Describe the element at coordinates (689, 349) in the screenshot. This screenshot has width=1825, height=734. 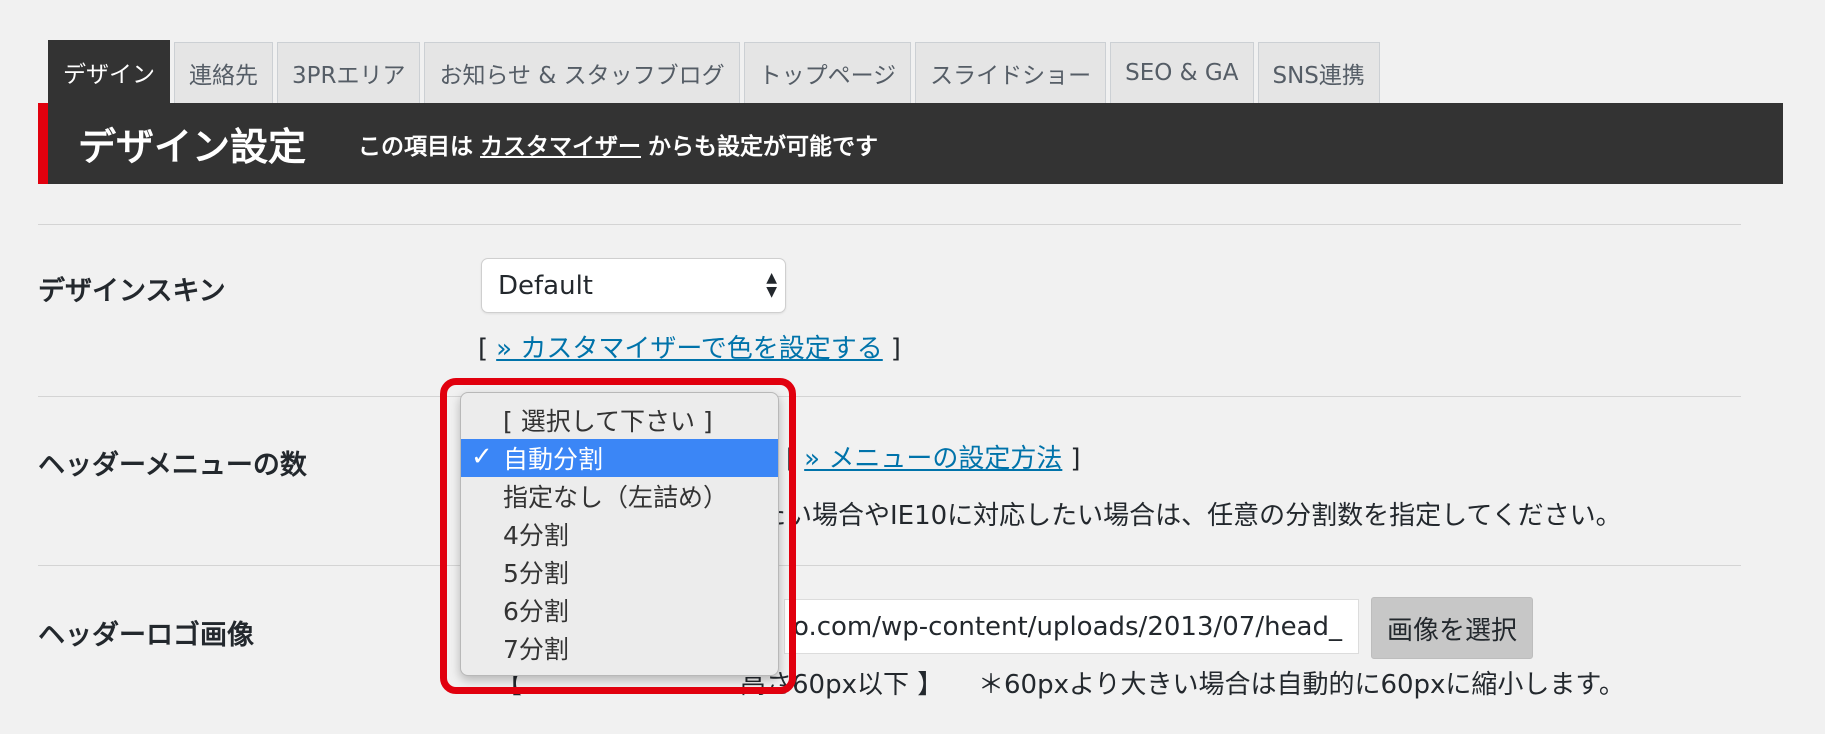
I see `customizer-color-link: » カスタマイザーで色を設定する` at that location.